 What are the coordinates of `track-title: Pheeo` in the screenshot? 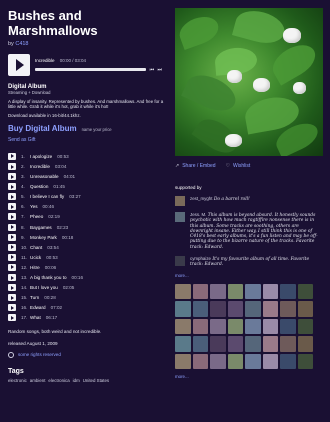 It's located at (36, 216).